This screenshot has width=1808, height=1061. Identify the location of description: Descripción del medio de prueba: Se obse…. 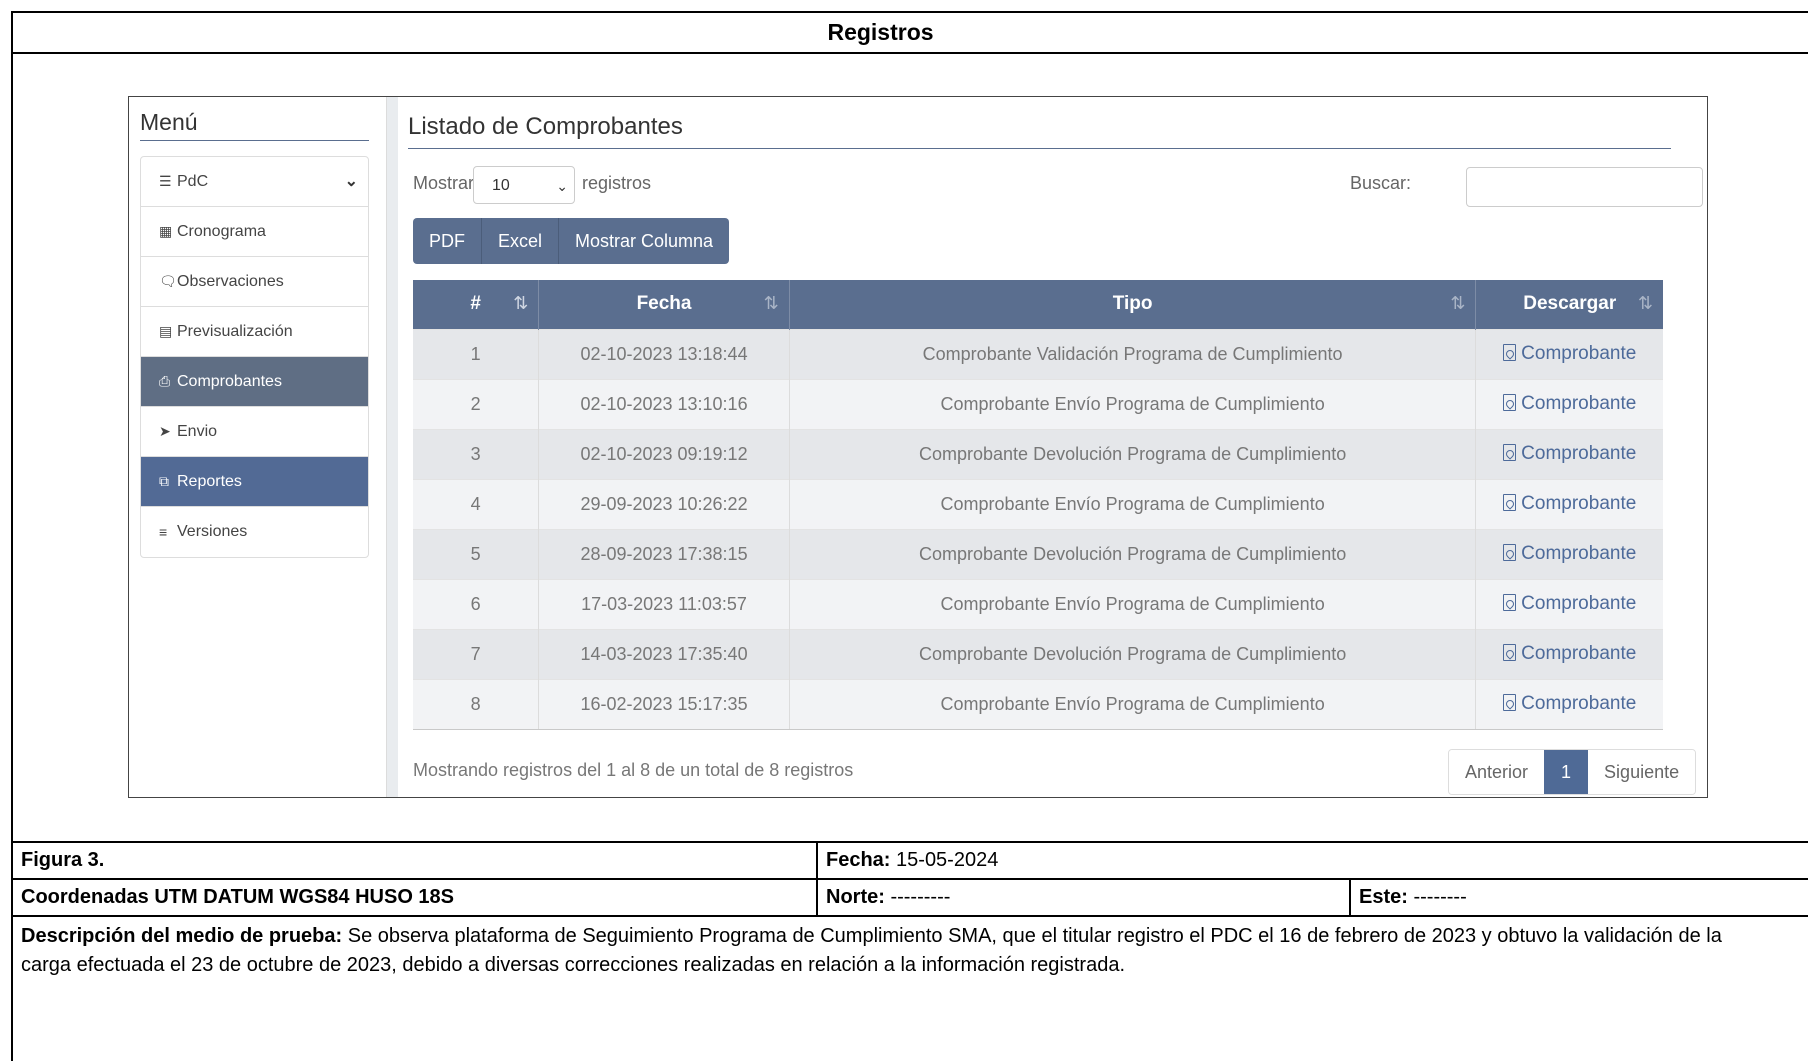
(891, 951).